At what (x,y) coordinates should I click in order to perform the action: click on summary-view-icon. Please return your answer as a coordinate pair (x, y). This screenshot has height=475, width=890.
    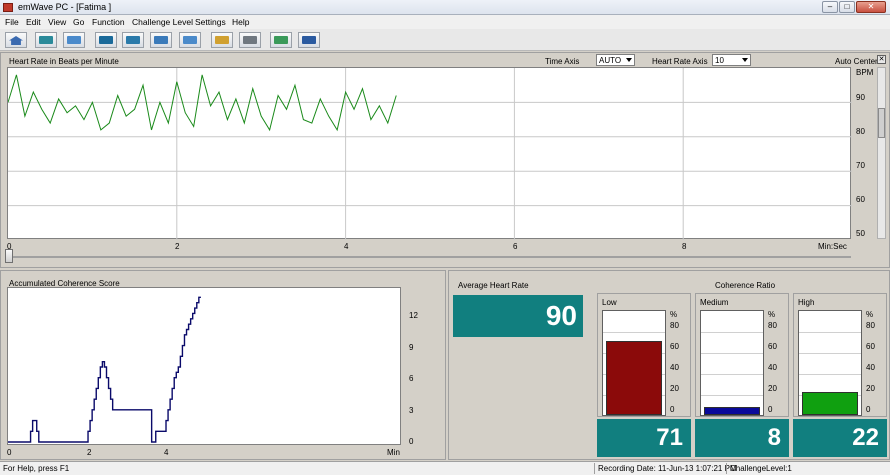
    Looking at the image, I should click on (133, 40).